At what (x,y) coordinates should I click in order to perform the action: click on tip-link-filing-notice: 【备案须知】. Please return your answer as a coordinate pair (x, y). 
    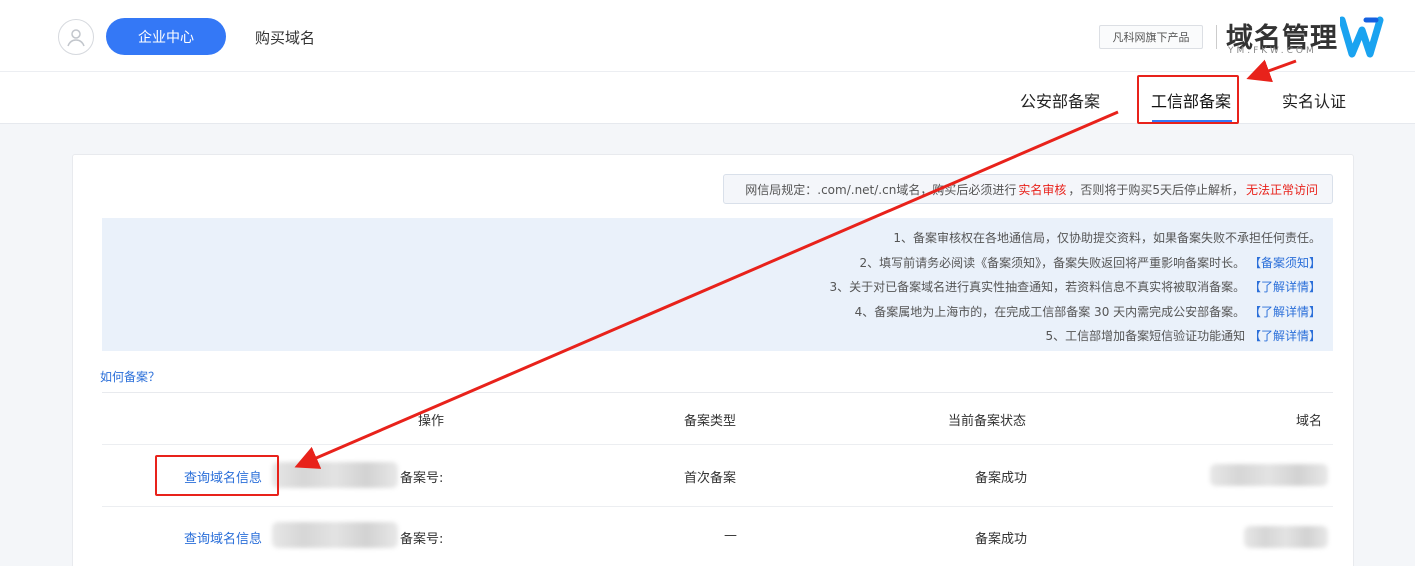
    Looking at the image, I should click on (1285, 263).